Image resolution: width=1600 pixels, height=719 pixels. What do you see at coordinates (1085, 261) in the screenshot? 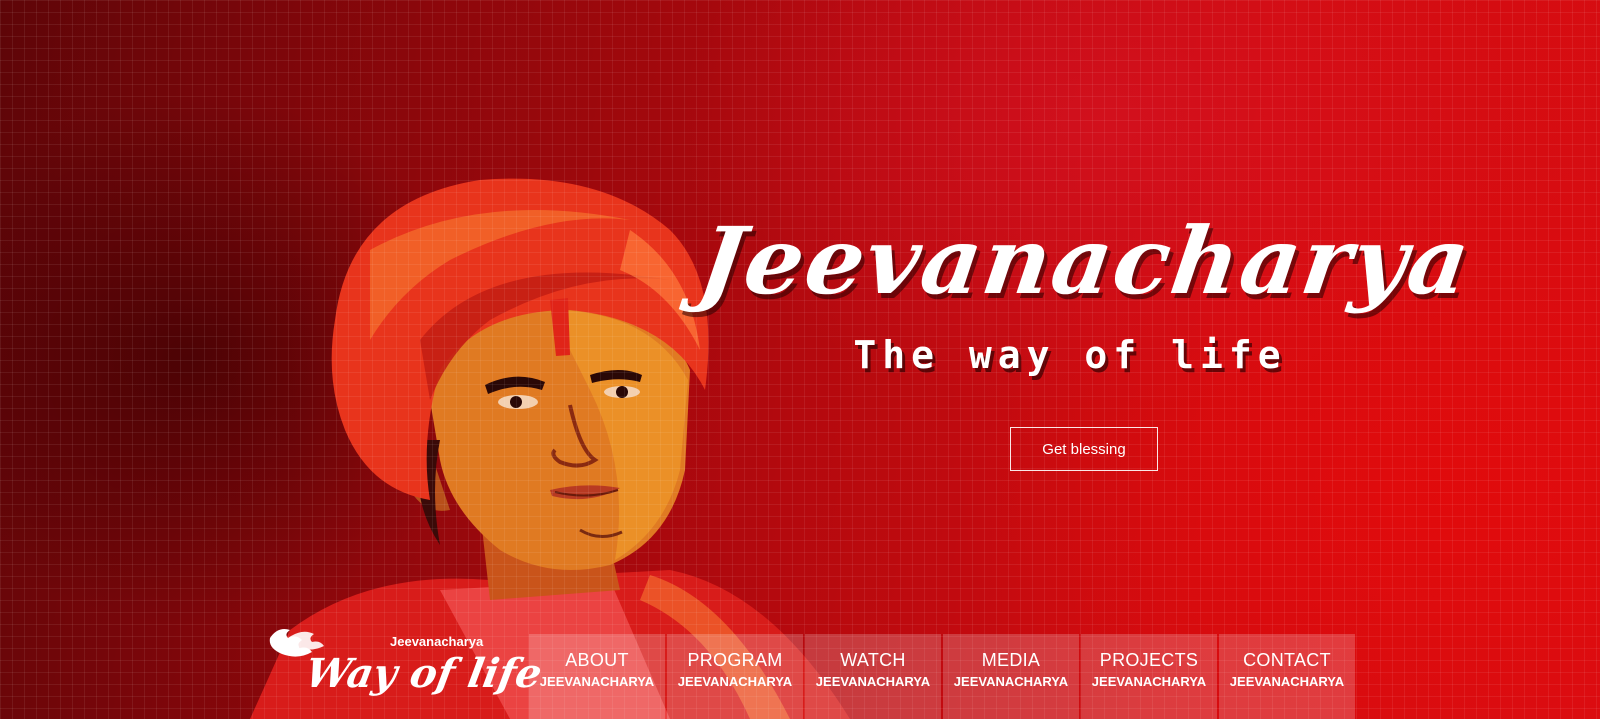
I see `hero-title: Jeevanacharya` at bounding box center [1085, 261].